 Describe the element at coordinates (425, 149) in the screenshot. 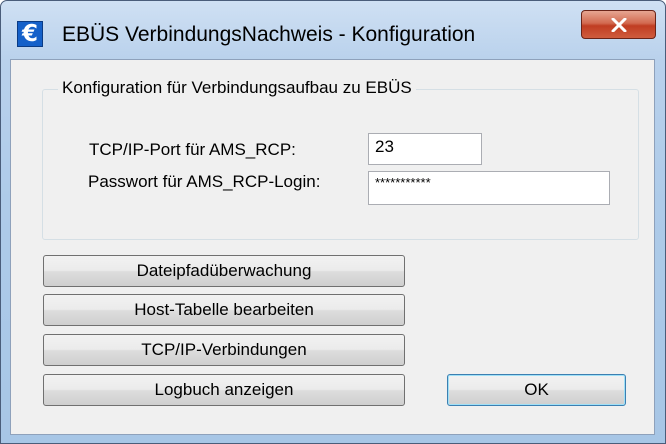

I see `port-input: 23` at that location.